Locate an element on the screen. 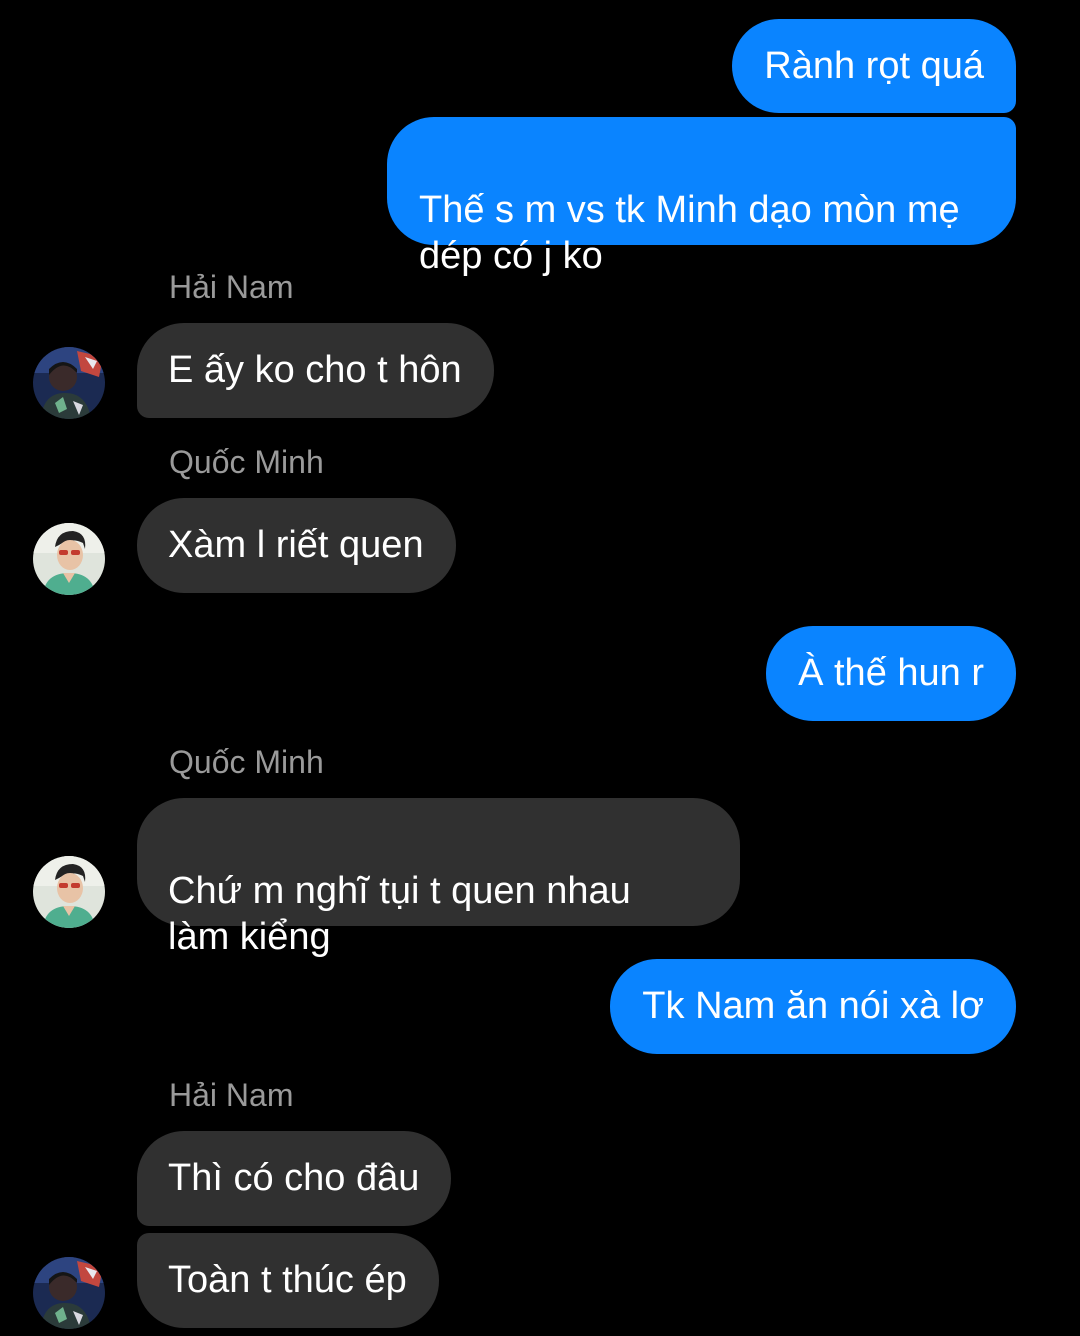 The image size is (1080, 1336). incoming-message-bubble: E ấy ko cho t hôn is located at coordinates (315, 370).